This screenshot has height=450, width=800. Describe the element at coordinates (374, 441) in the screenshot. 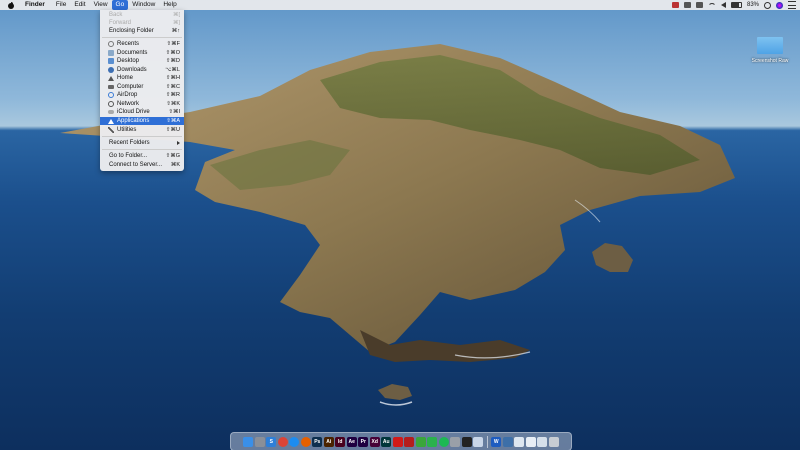

I see `xd-icon: Xd` at that location.